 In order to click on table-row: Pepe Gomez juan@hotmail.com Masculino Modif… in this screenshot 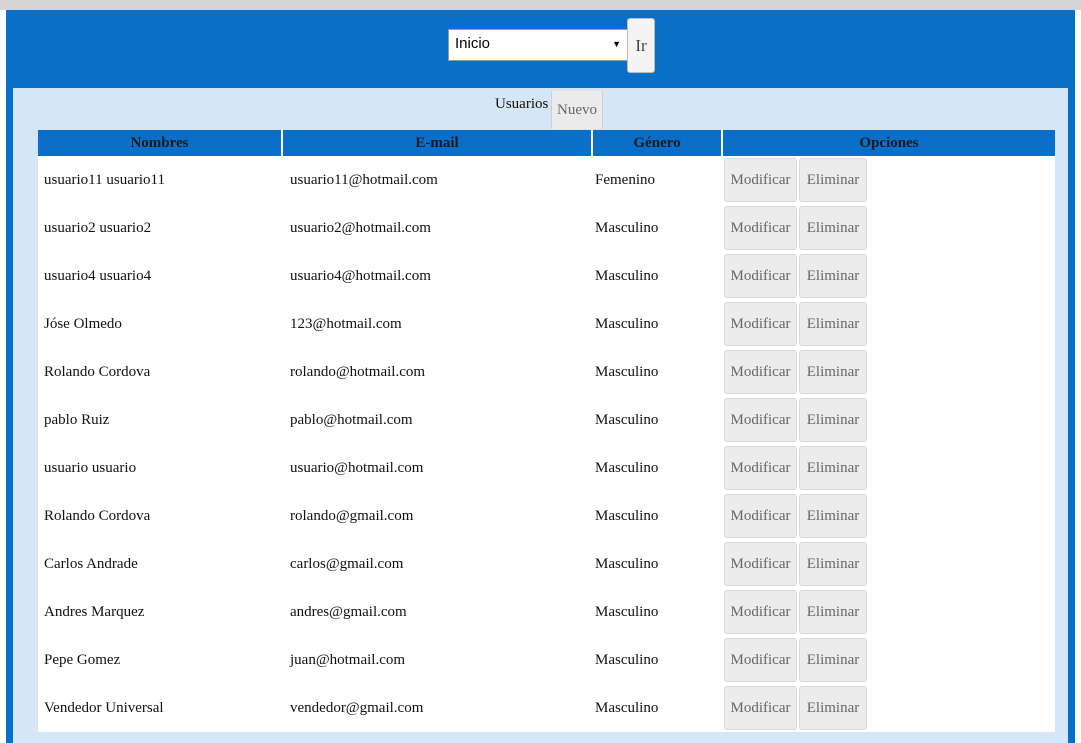, I will do `click(546, 660)`.